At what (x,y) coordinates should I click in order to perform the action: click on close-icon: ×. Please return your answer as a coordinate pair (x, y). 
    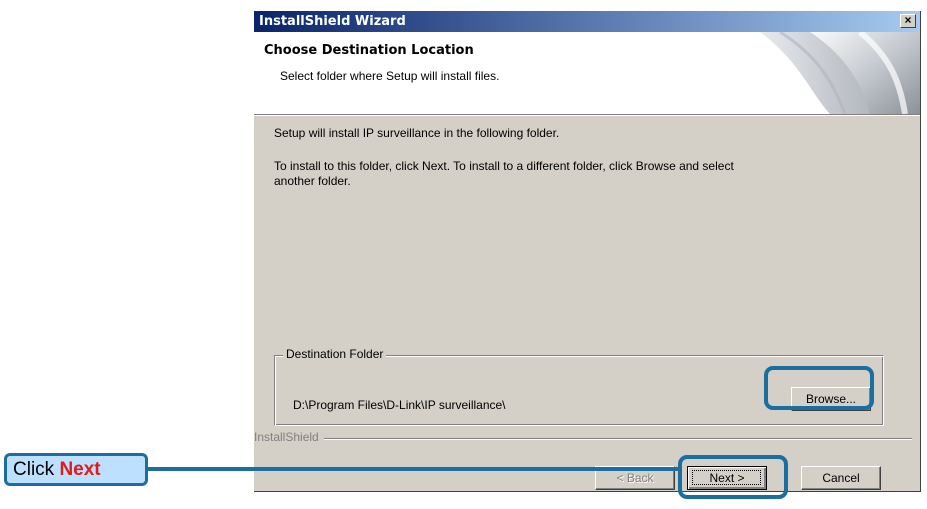
    Looking at the image, I should click on (908, 20).